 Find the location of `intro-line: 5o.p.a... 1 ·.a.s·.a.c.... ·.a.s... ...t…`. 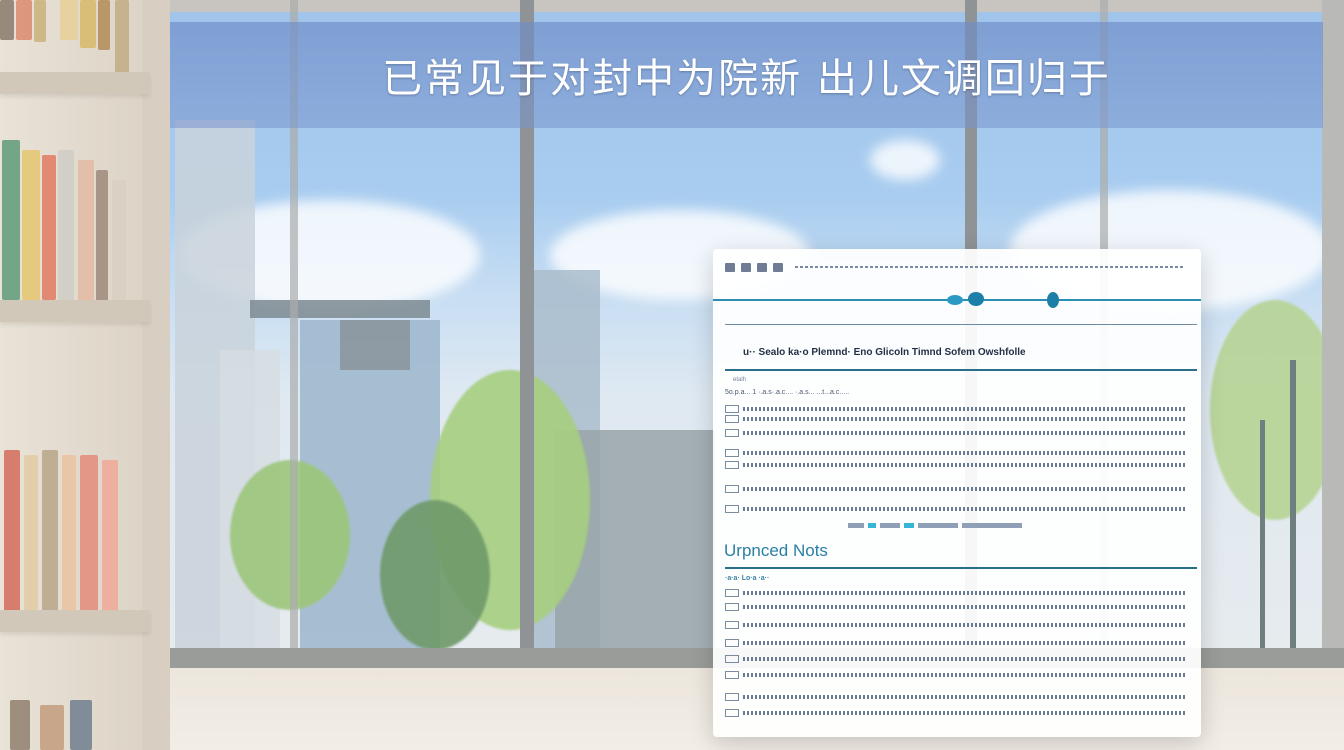

intro-line: 5o.p.a... 1 ·.a.s·.a.c.... ·.a.s... ...t… is located at coordinates (787, 392).